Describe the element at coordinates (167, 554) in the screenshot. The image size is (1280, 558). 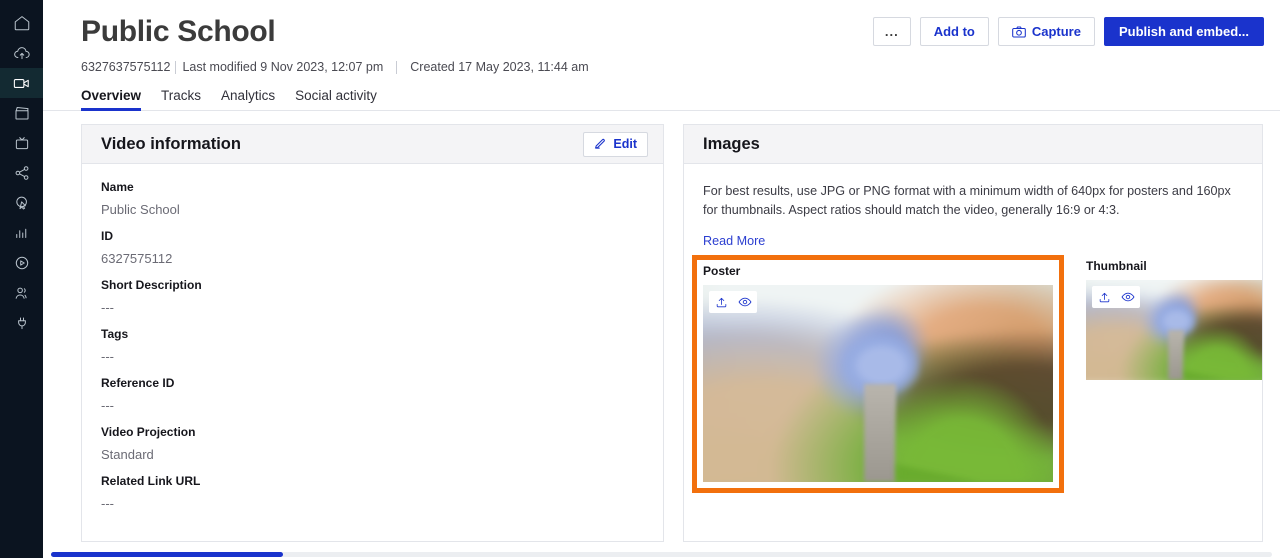
I see `scrollbar-thumb` at that location.